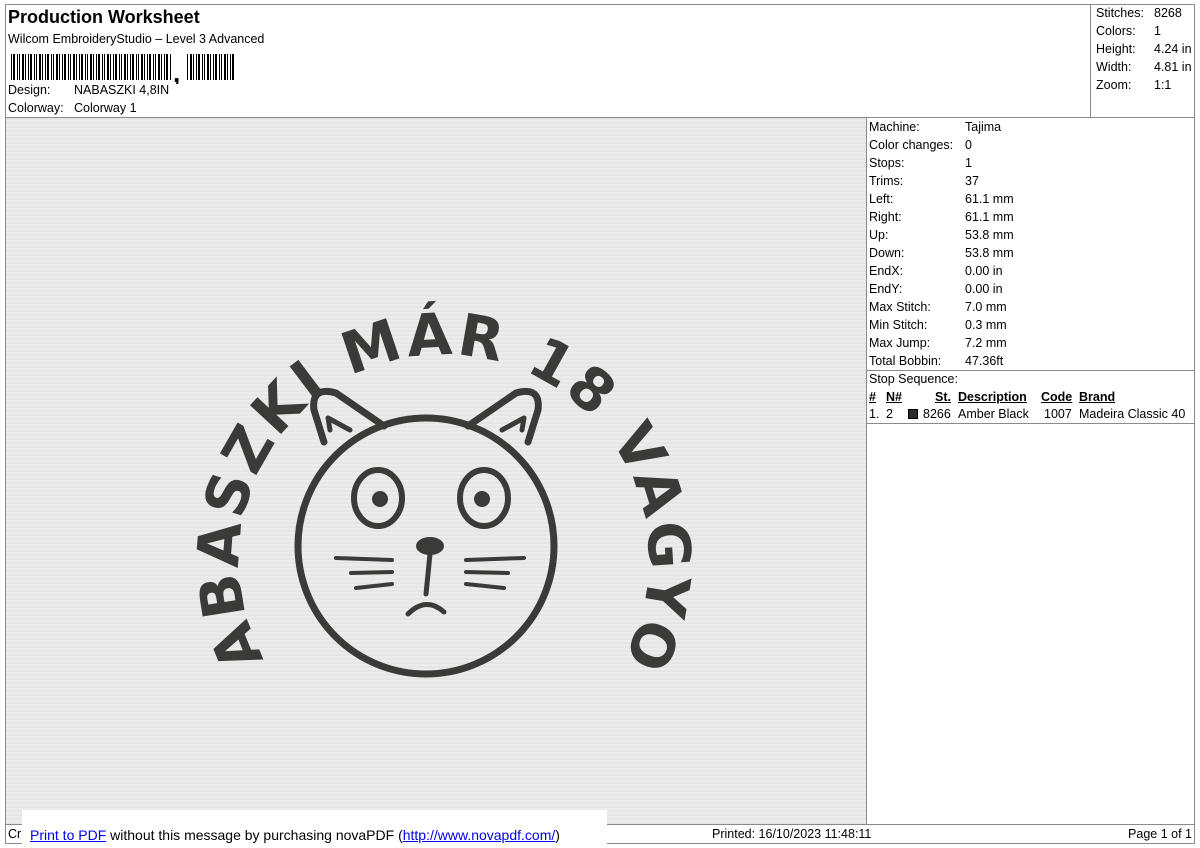 The width and height of the screenshot is (1200, 848). I want to click on design-name: NABASZKI 4,8IN, so click(122, 90).